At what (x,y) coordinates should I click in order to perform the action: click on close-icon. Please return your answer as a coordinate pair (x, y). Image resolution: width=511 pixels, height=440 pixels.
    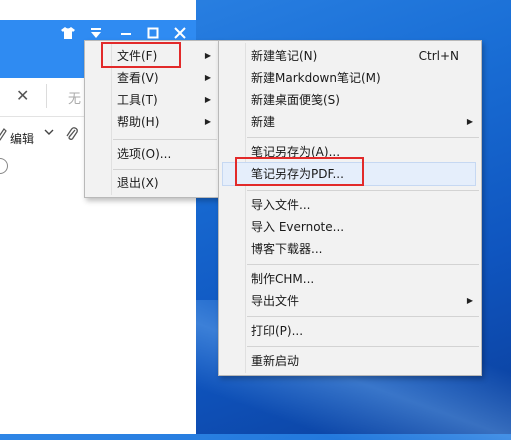
    Looking at the image, I should click on (180, 33).